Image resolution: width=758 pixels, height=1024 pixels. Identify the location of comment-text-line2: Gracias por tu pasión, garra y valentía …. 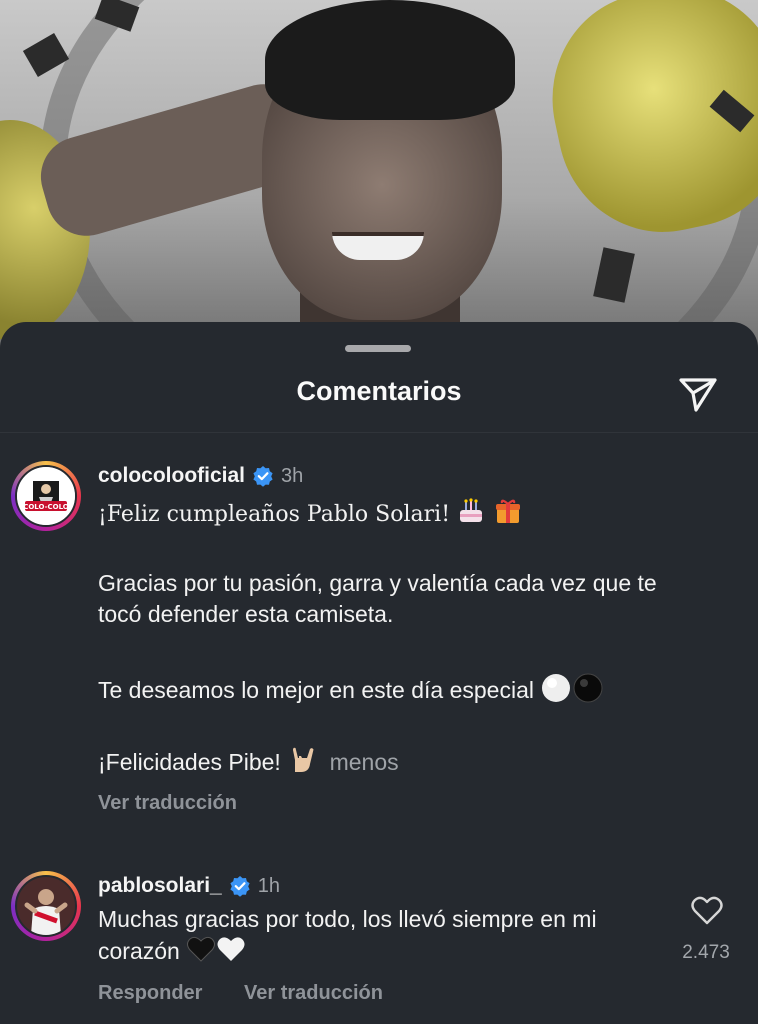
(377, 598).